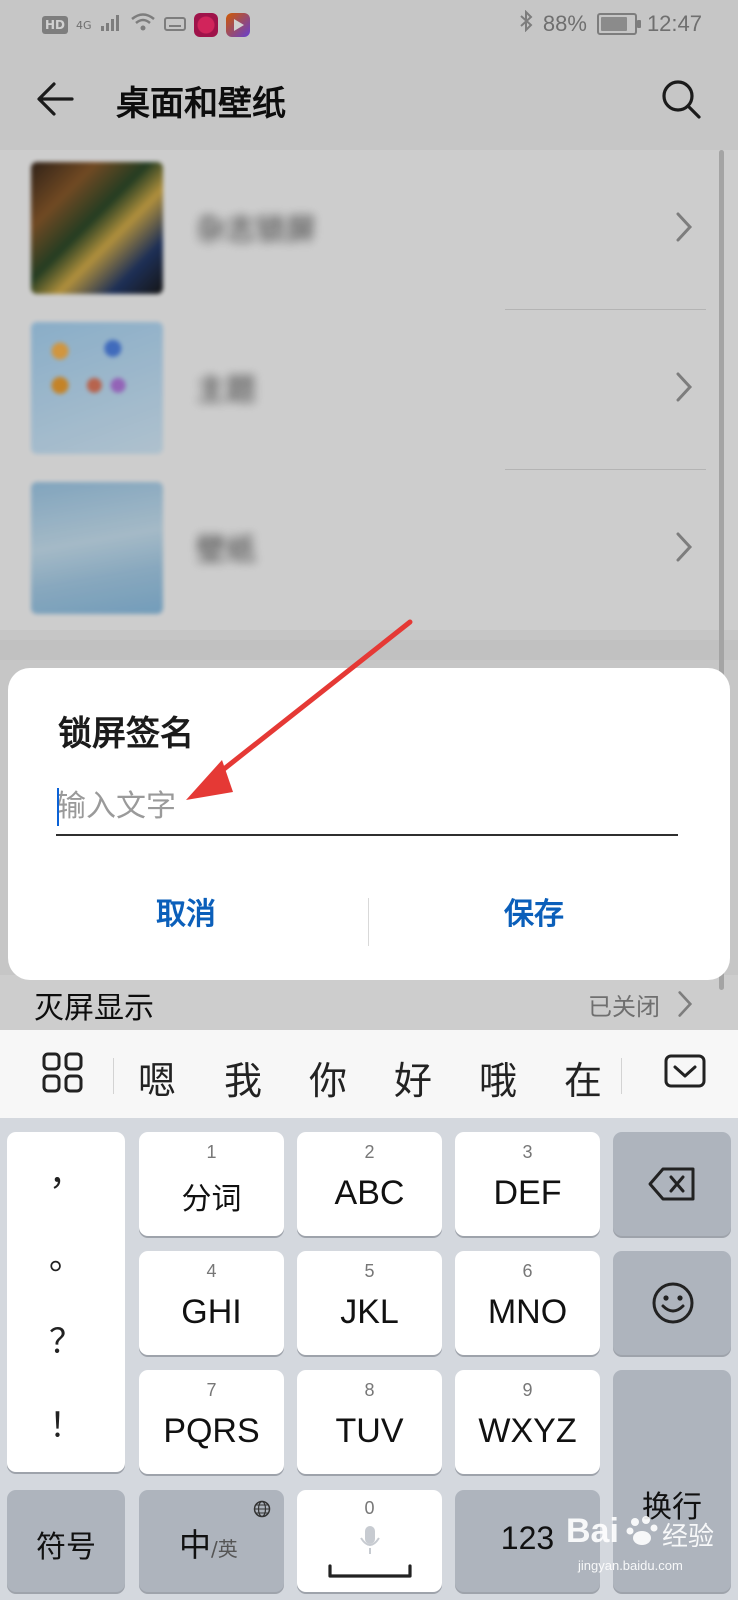  Describe the element at coordinates (369, 1508) in the screenshot. I see `space-number: 0` at that location.